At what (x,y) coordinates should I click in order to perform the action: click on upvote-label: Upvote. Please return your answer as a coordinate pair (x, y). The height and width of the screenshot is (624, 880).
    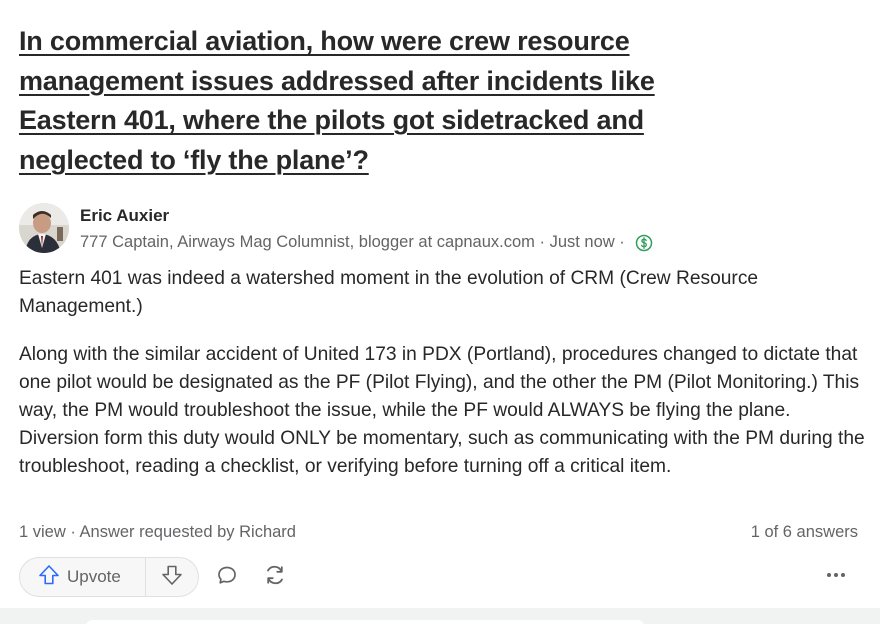
    Looking at the image, I should click on (94, 576).